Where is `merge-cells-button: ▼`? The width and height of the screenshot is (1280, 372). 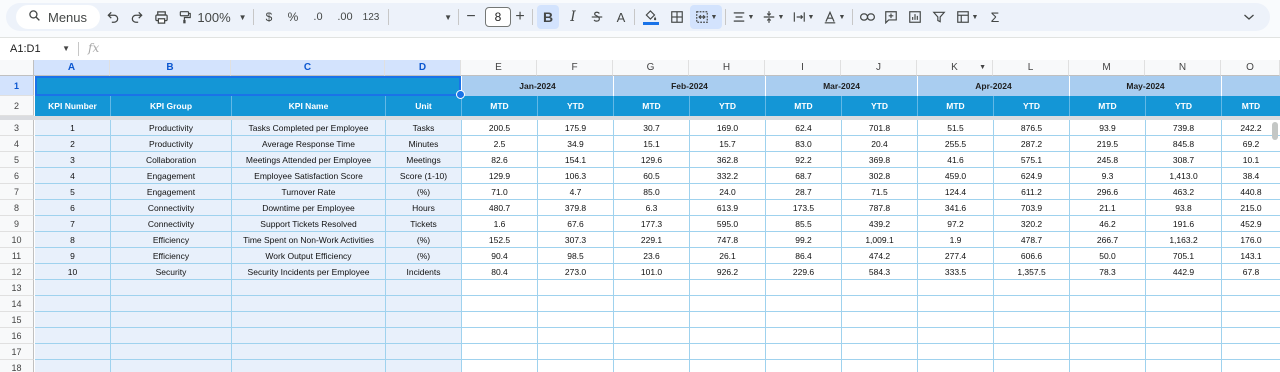
merge-cells-button: ▼ is located at coordinates (706, 17).